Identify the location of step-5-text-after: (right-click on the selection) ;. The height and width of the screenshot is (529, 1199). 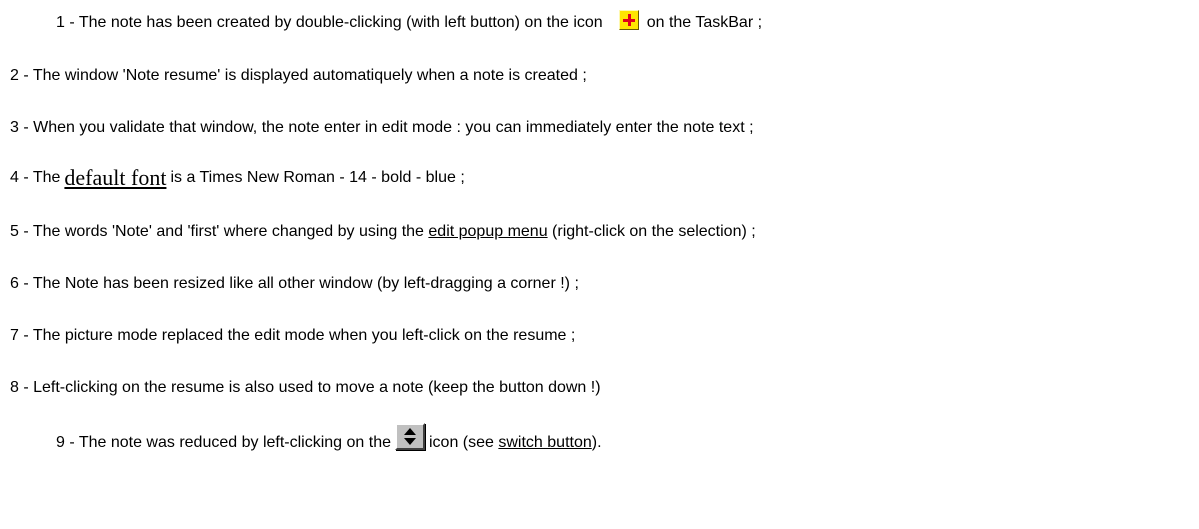
(654, 231).